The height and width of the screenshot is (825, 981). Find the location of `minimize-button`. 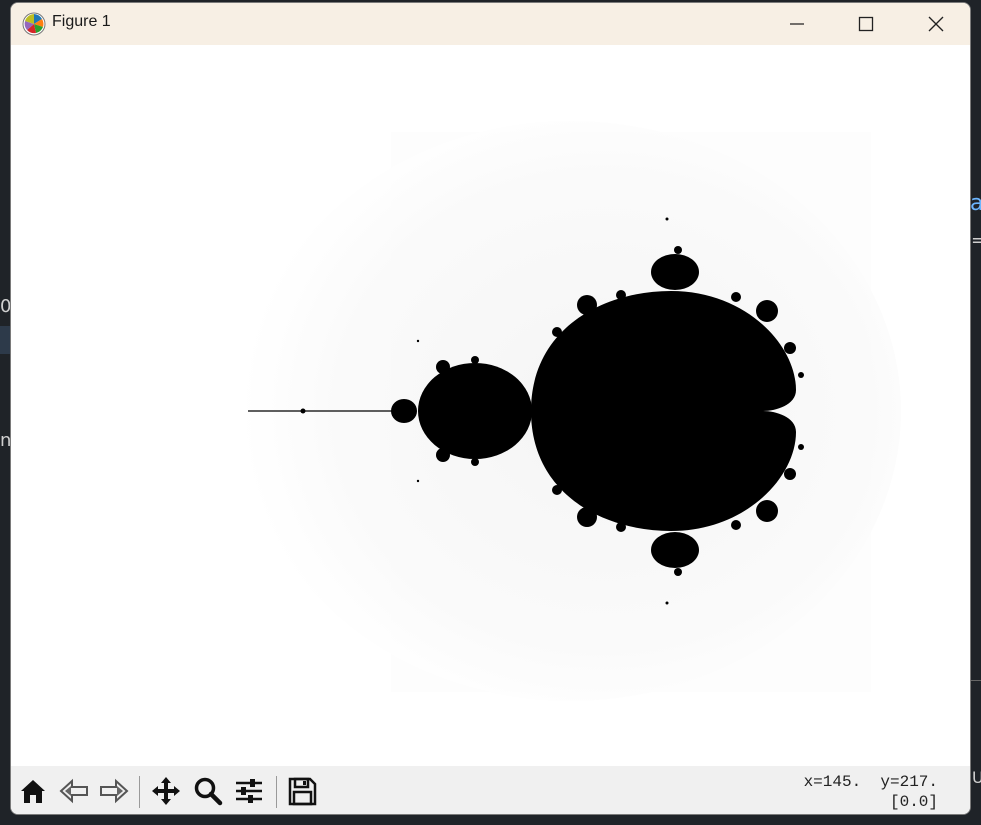

minimize-button is located at coordinates (797, 24).